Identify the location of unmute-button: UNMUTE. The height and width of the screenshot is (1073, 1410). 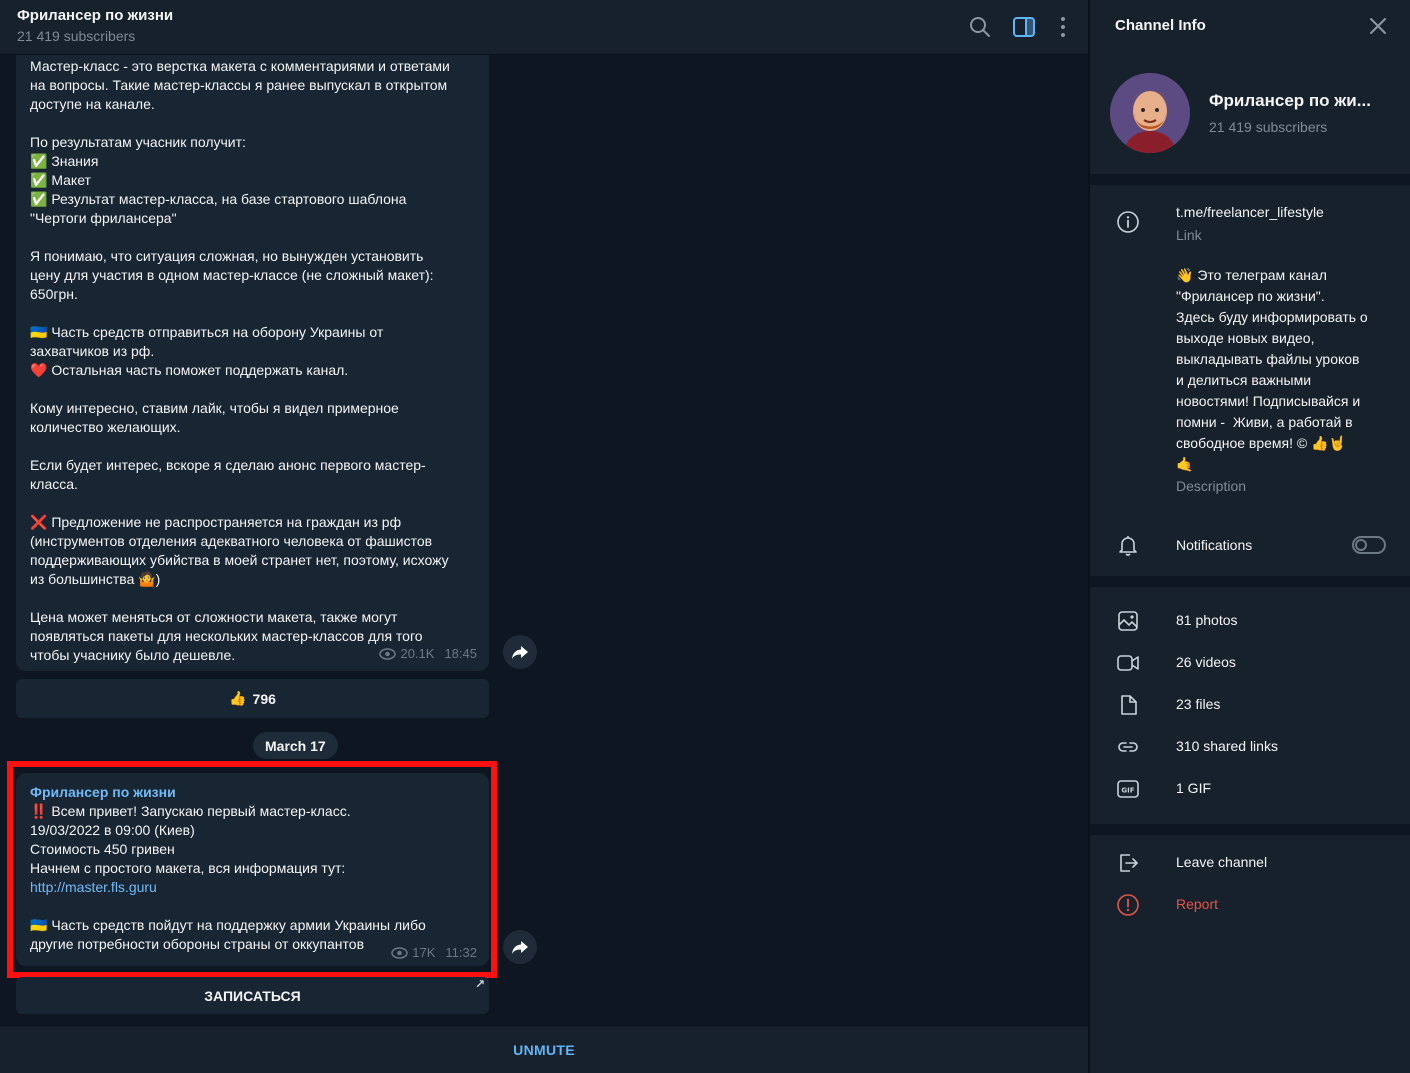
(544, 1050).